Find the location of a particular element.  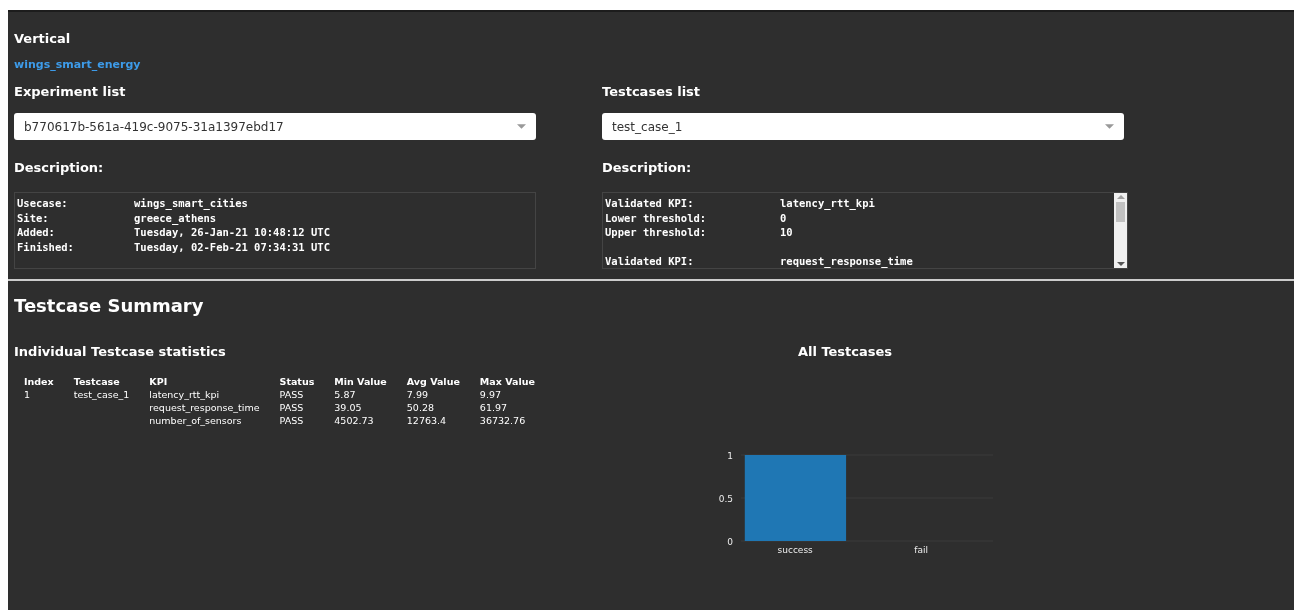

table-title: Individual Testcase statistics is located at coordinates (120, 352).